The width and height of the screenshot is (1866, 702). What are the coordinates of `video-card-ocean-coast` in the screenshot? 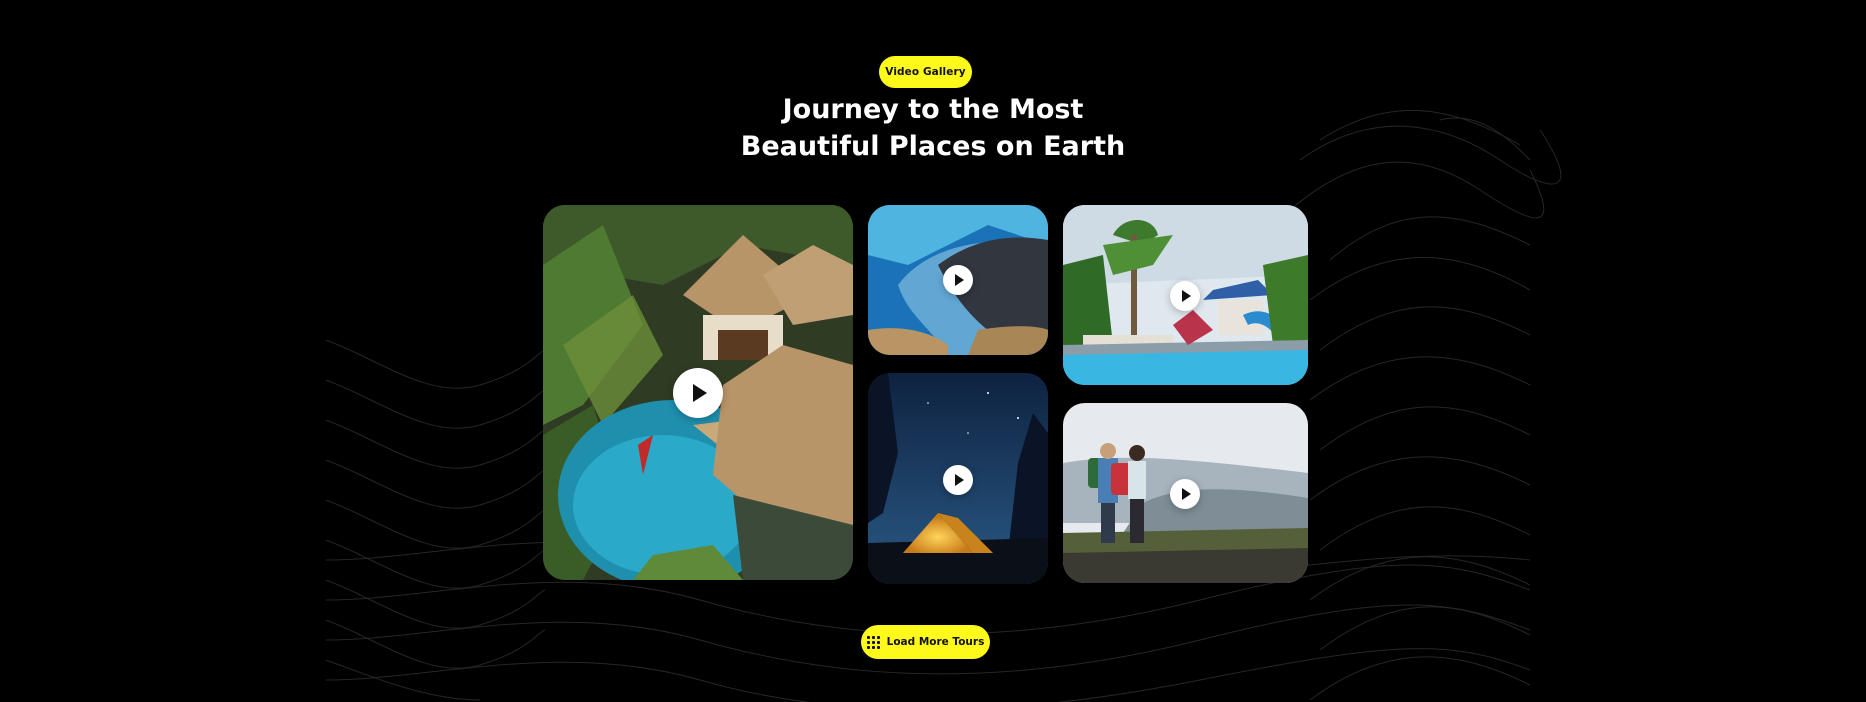 It's located at (958, 280).